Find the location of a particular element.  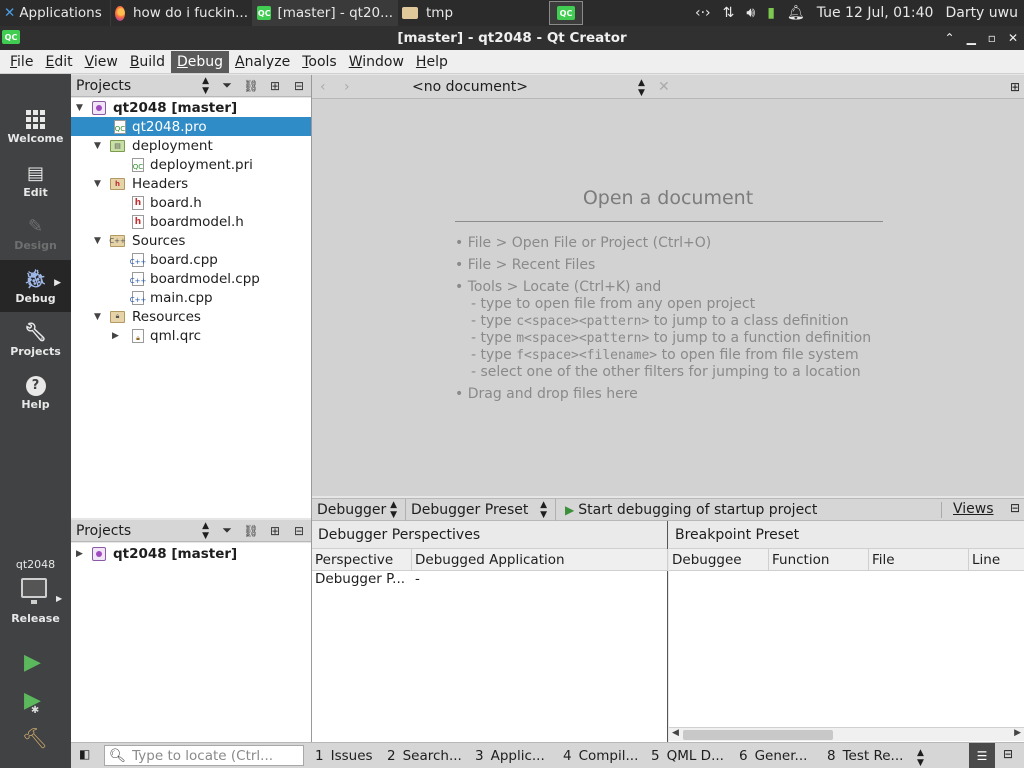

workspace-switcher: QC is located at coordinates (566, 13).